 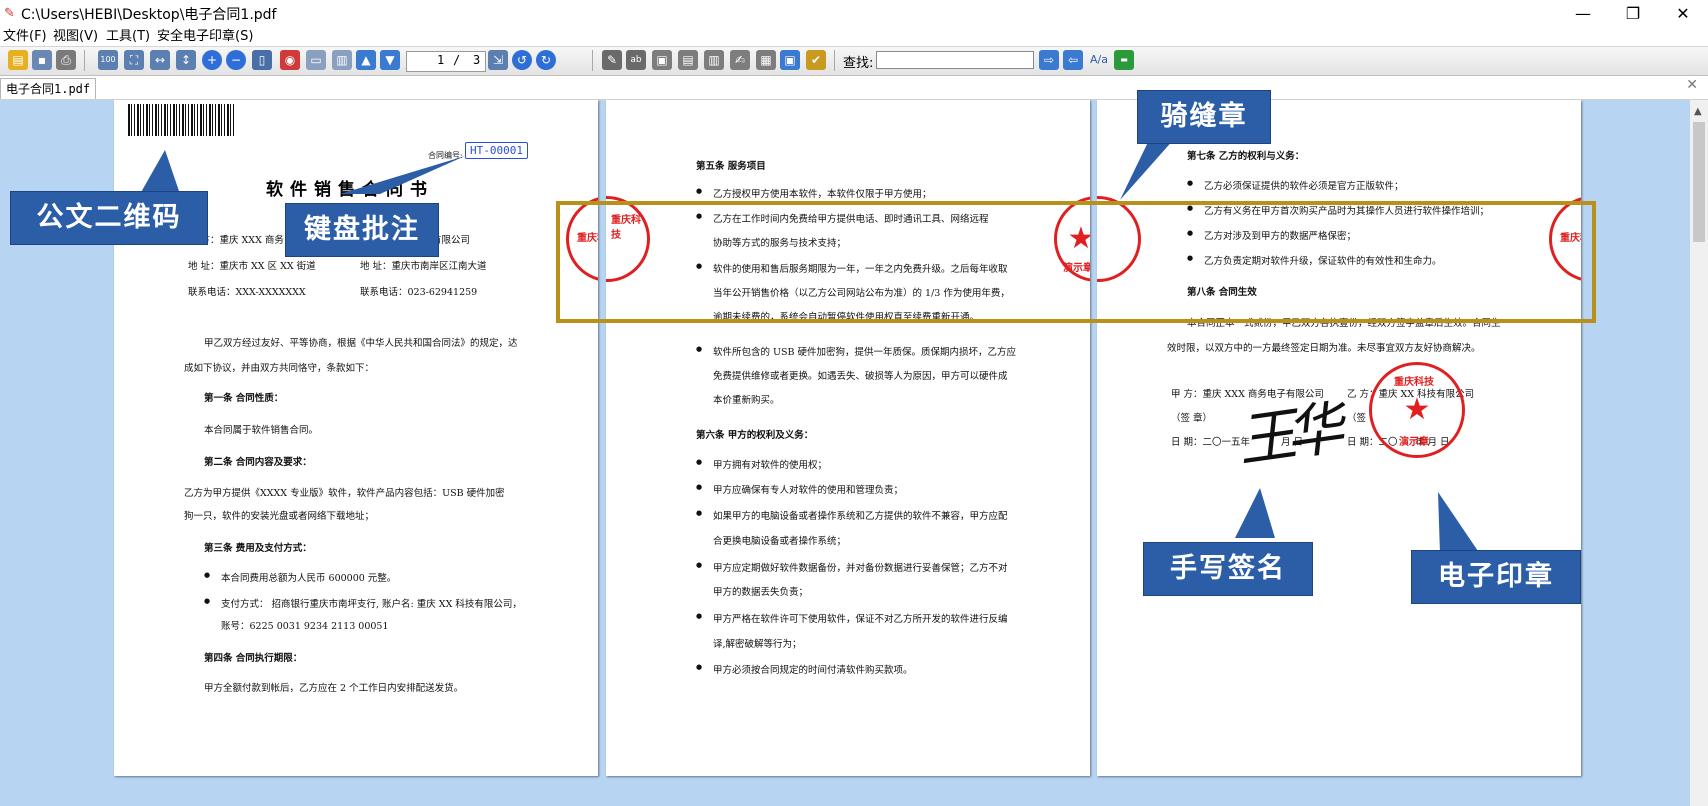 I want to click on callout-riding-seal: 骑缝章, so click(x=1204, y=117).